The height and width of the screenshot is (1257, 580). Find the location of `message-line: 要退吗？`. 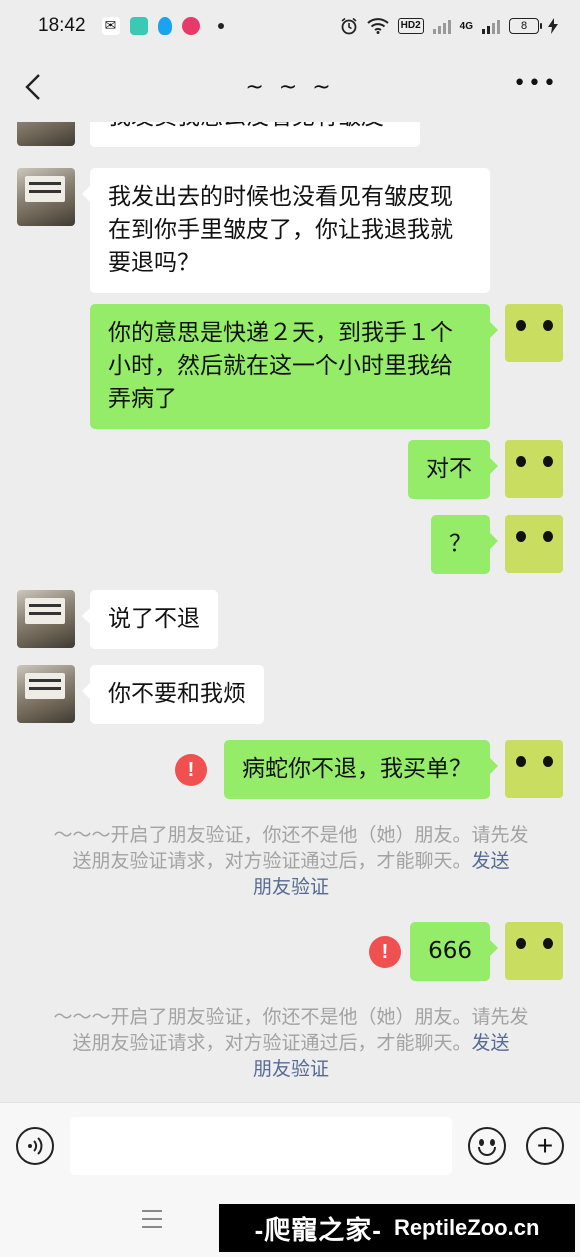

message-line: 要退吗？ is located at coordinates (154, 263).